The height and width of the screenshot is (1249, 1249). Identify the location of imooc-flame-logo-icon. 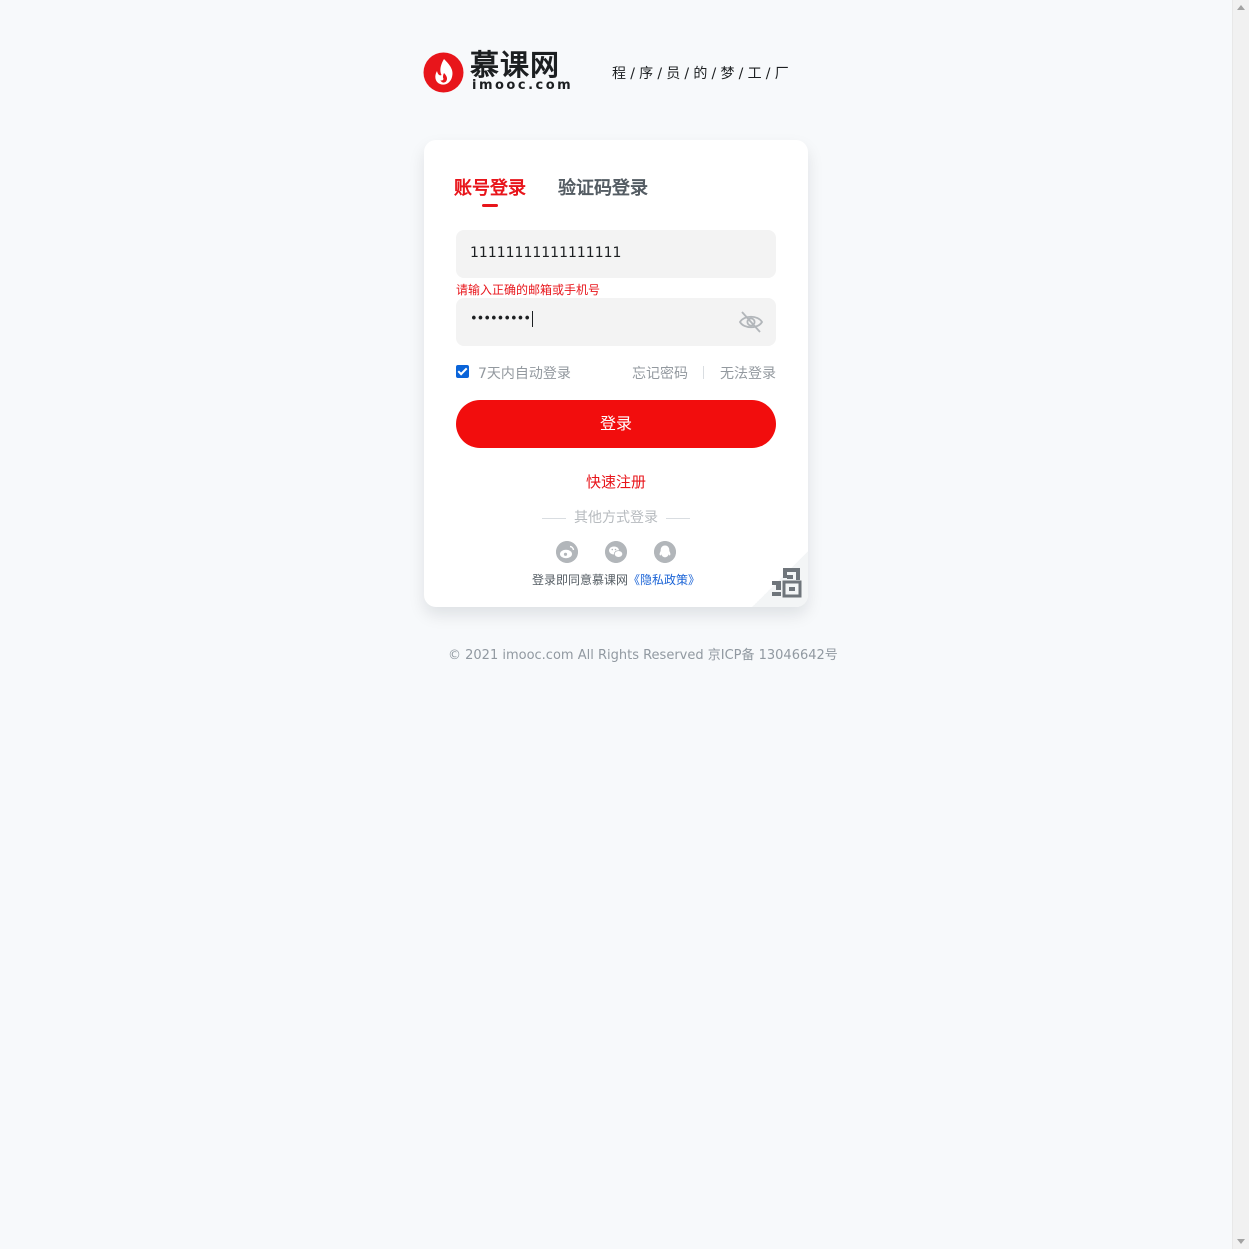
(443, 72).